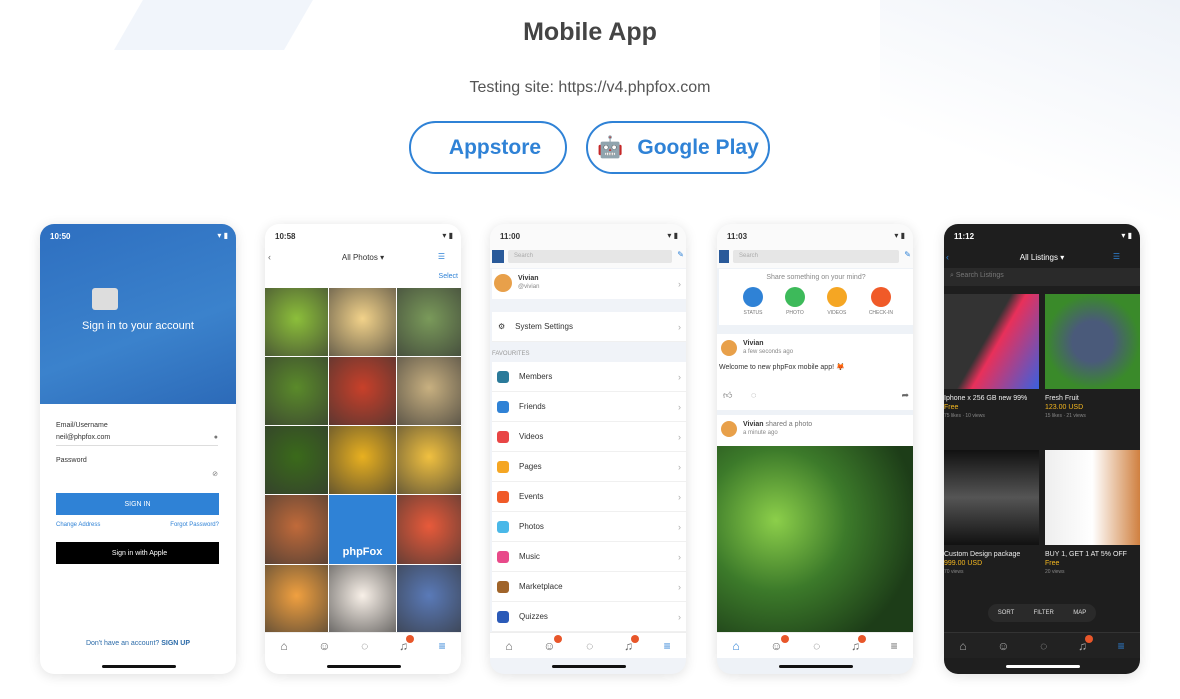 The image size is (1180, 699). Describe the element at coordinates (954, 572) in the screenshot. I see `listing-meta: 70 views` at that location.